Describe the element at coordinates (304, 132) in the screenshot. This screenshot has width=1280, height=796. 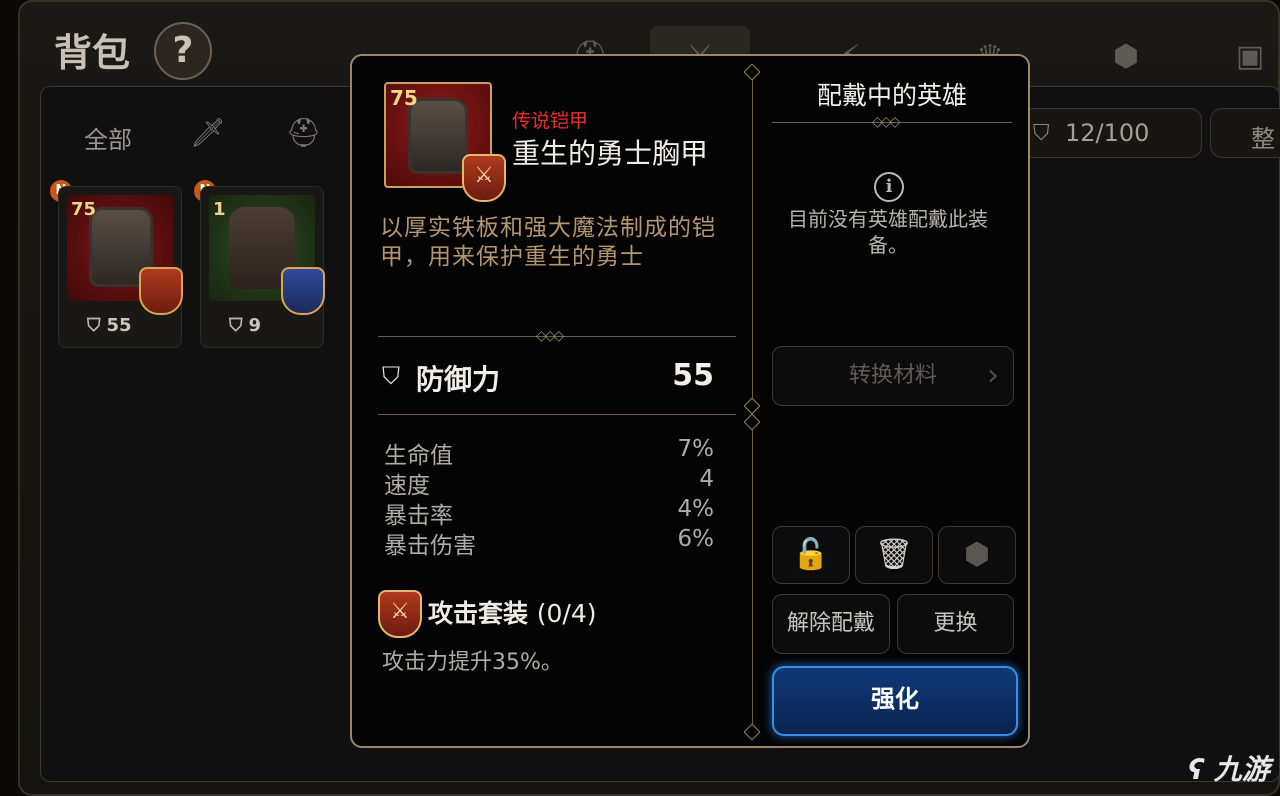
I see `helmet-filter-icon: ⛑` at that location.